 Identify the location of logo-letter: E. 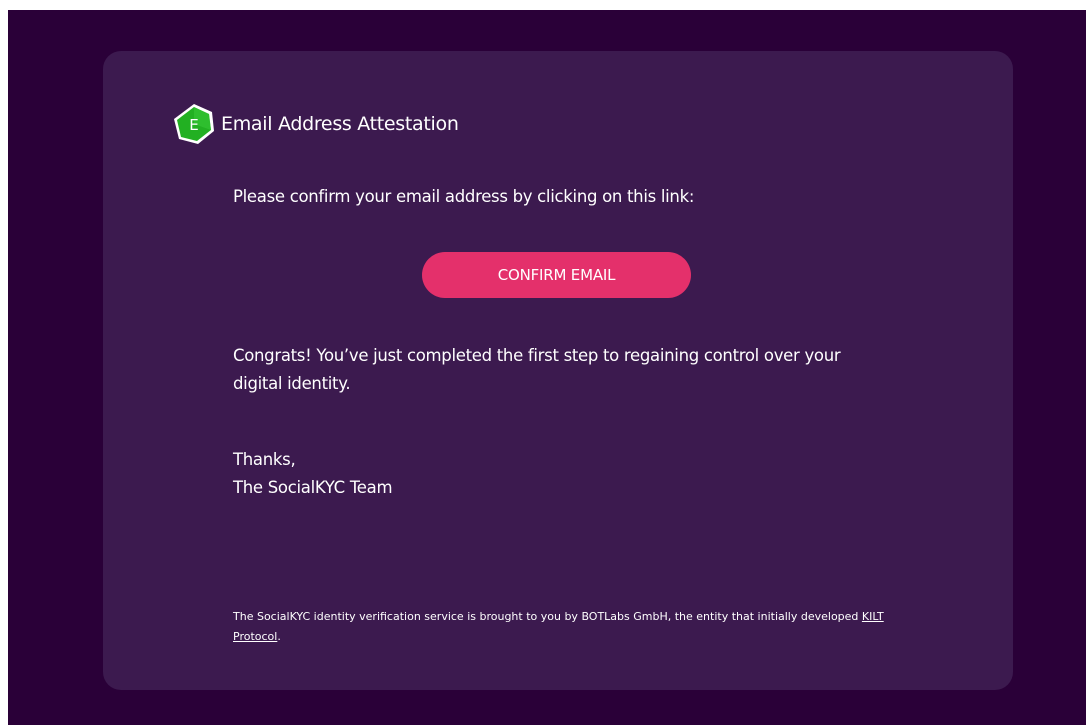
(193, 125).